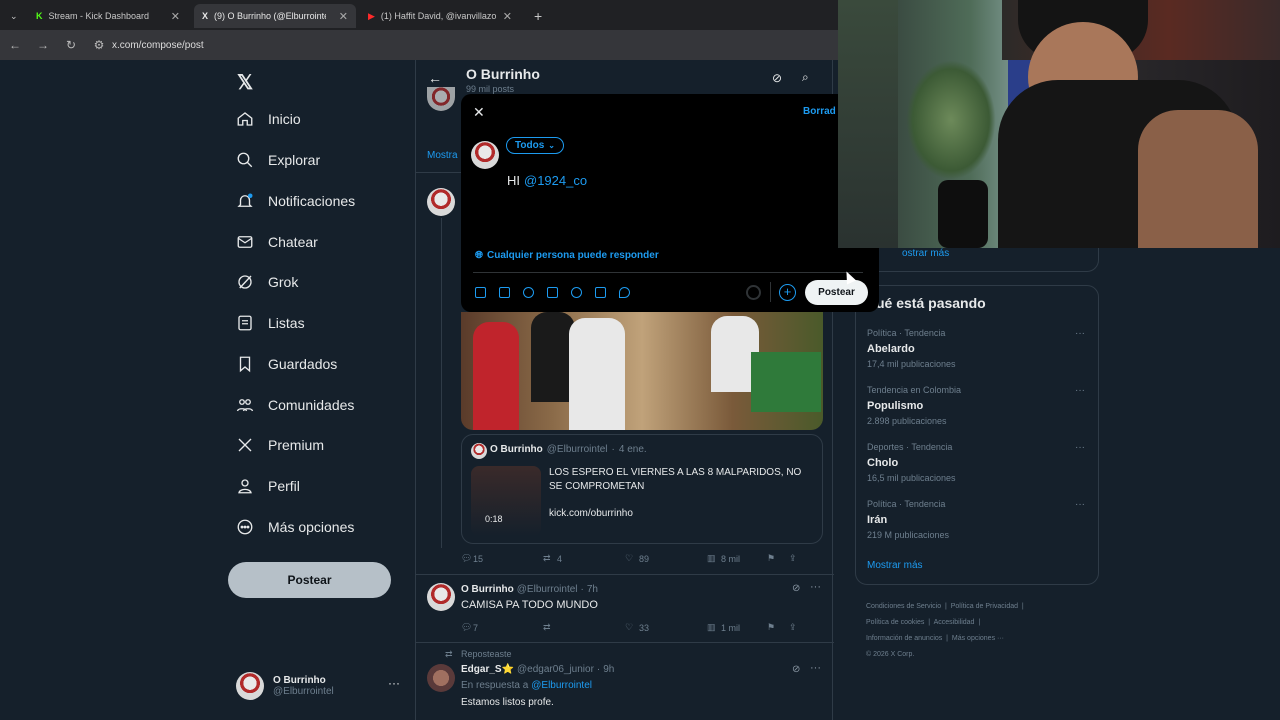 This screenshot has height=720, width=1280. I want to click on video-thumbnail: 0:18, so click(506, 501).